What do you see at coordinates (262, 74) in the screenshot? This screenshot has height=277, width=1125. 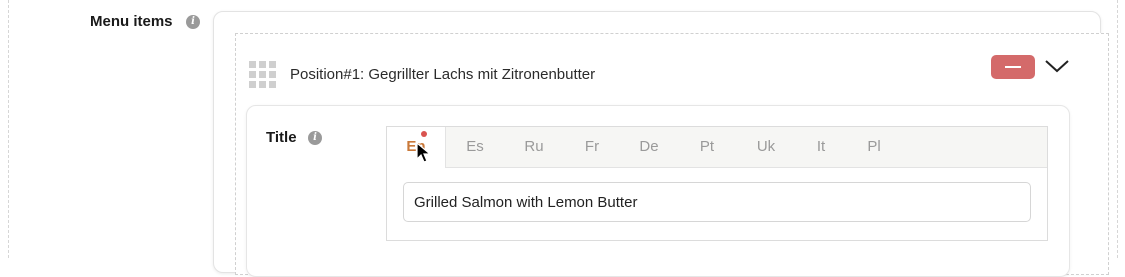 I see `drag-handle-icon` at bounding box center [262, 74].